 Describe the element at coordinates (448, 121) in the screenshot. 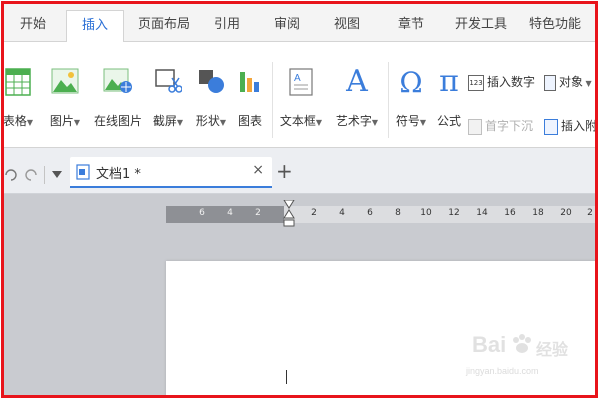

I see `formula-label: 公式` at that location.